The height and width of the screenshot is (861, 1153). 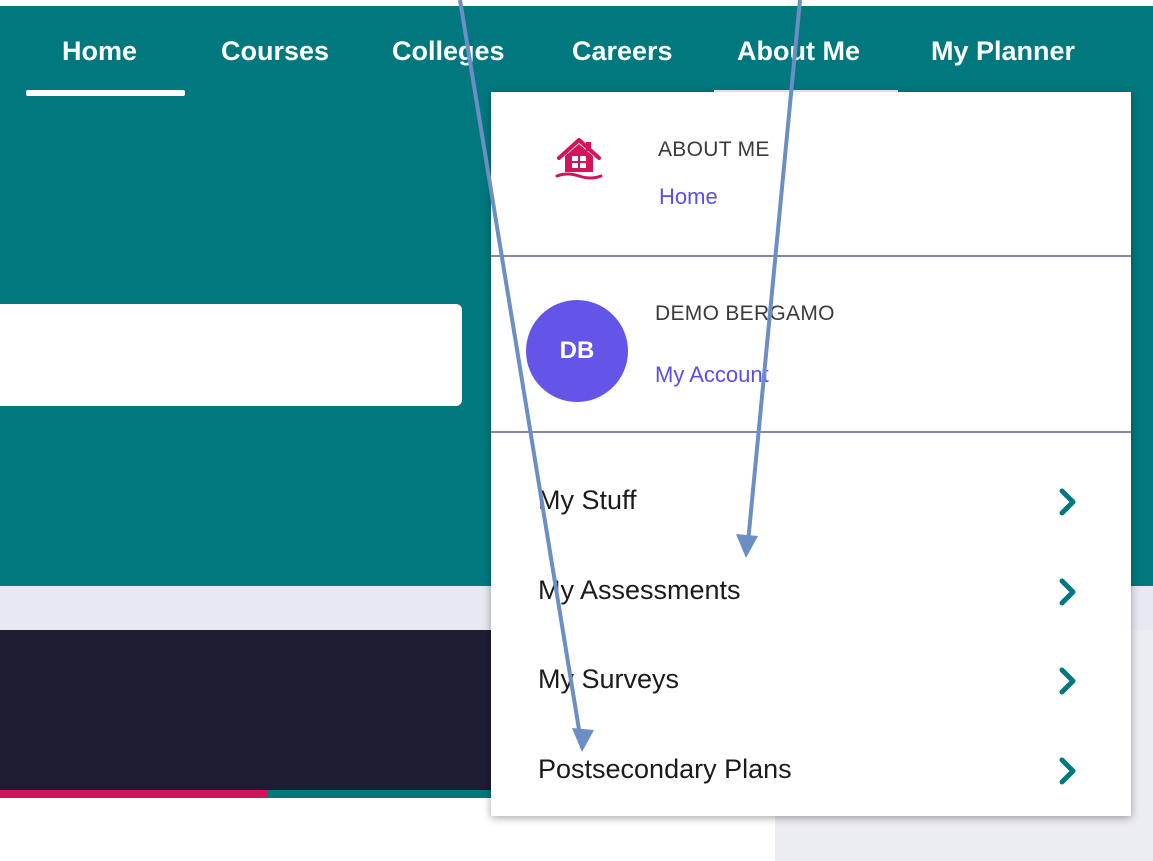 I want to click on nav-careers: Careers, so click(x=622, y=51).